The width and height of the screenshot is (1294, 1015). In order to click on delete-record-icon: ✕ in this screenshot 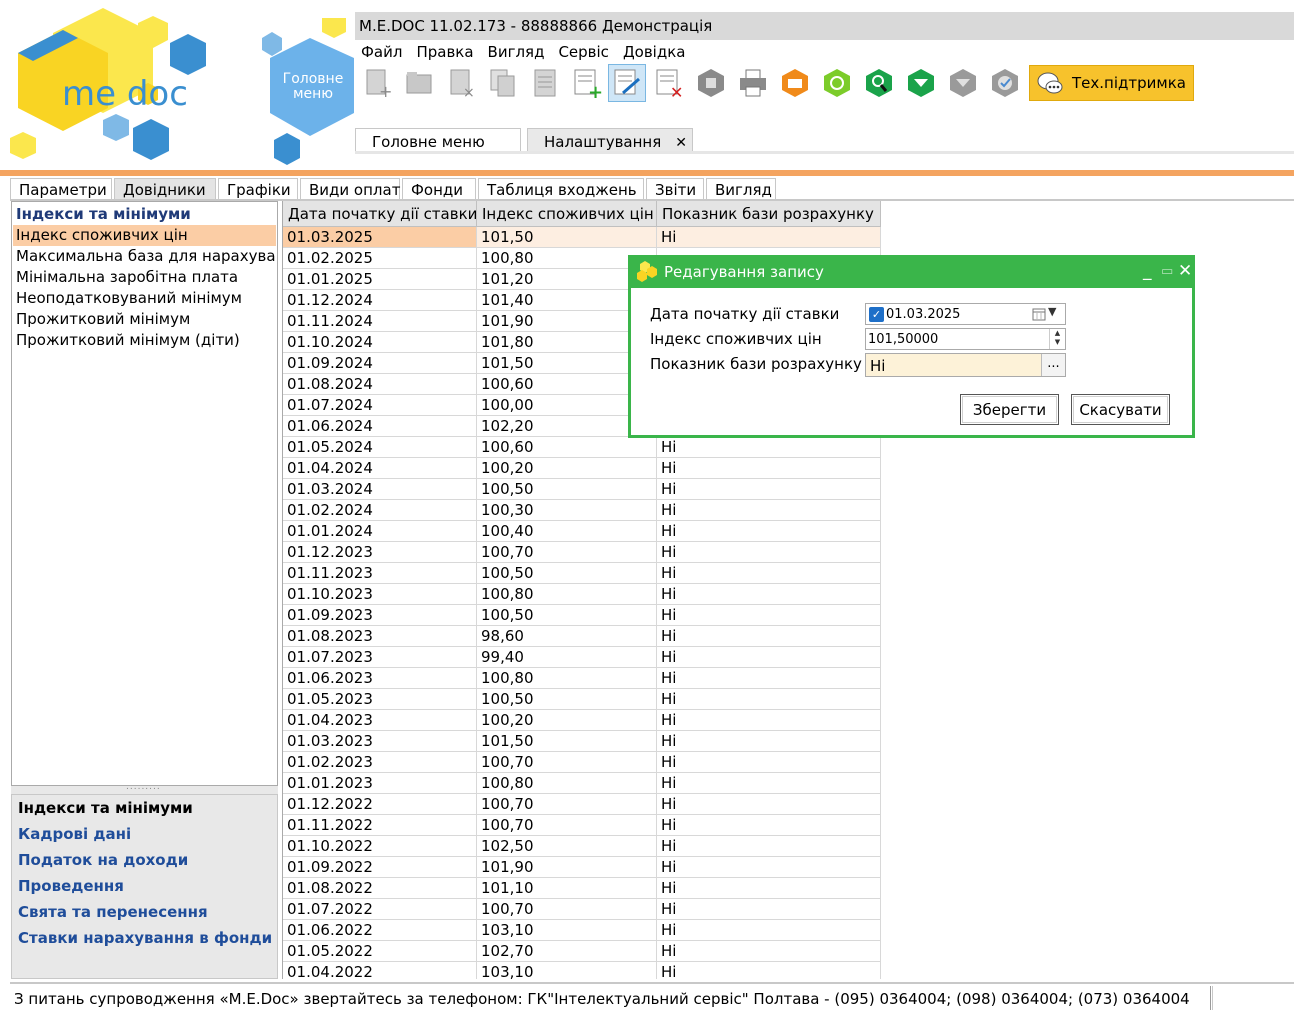, I will do `click(669, 83)`.